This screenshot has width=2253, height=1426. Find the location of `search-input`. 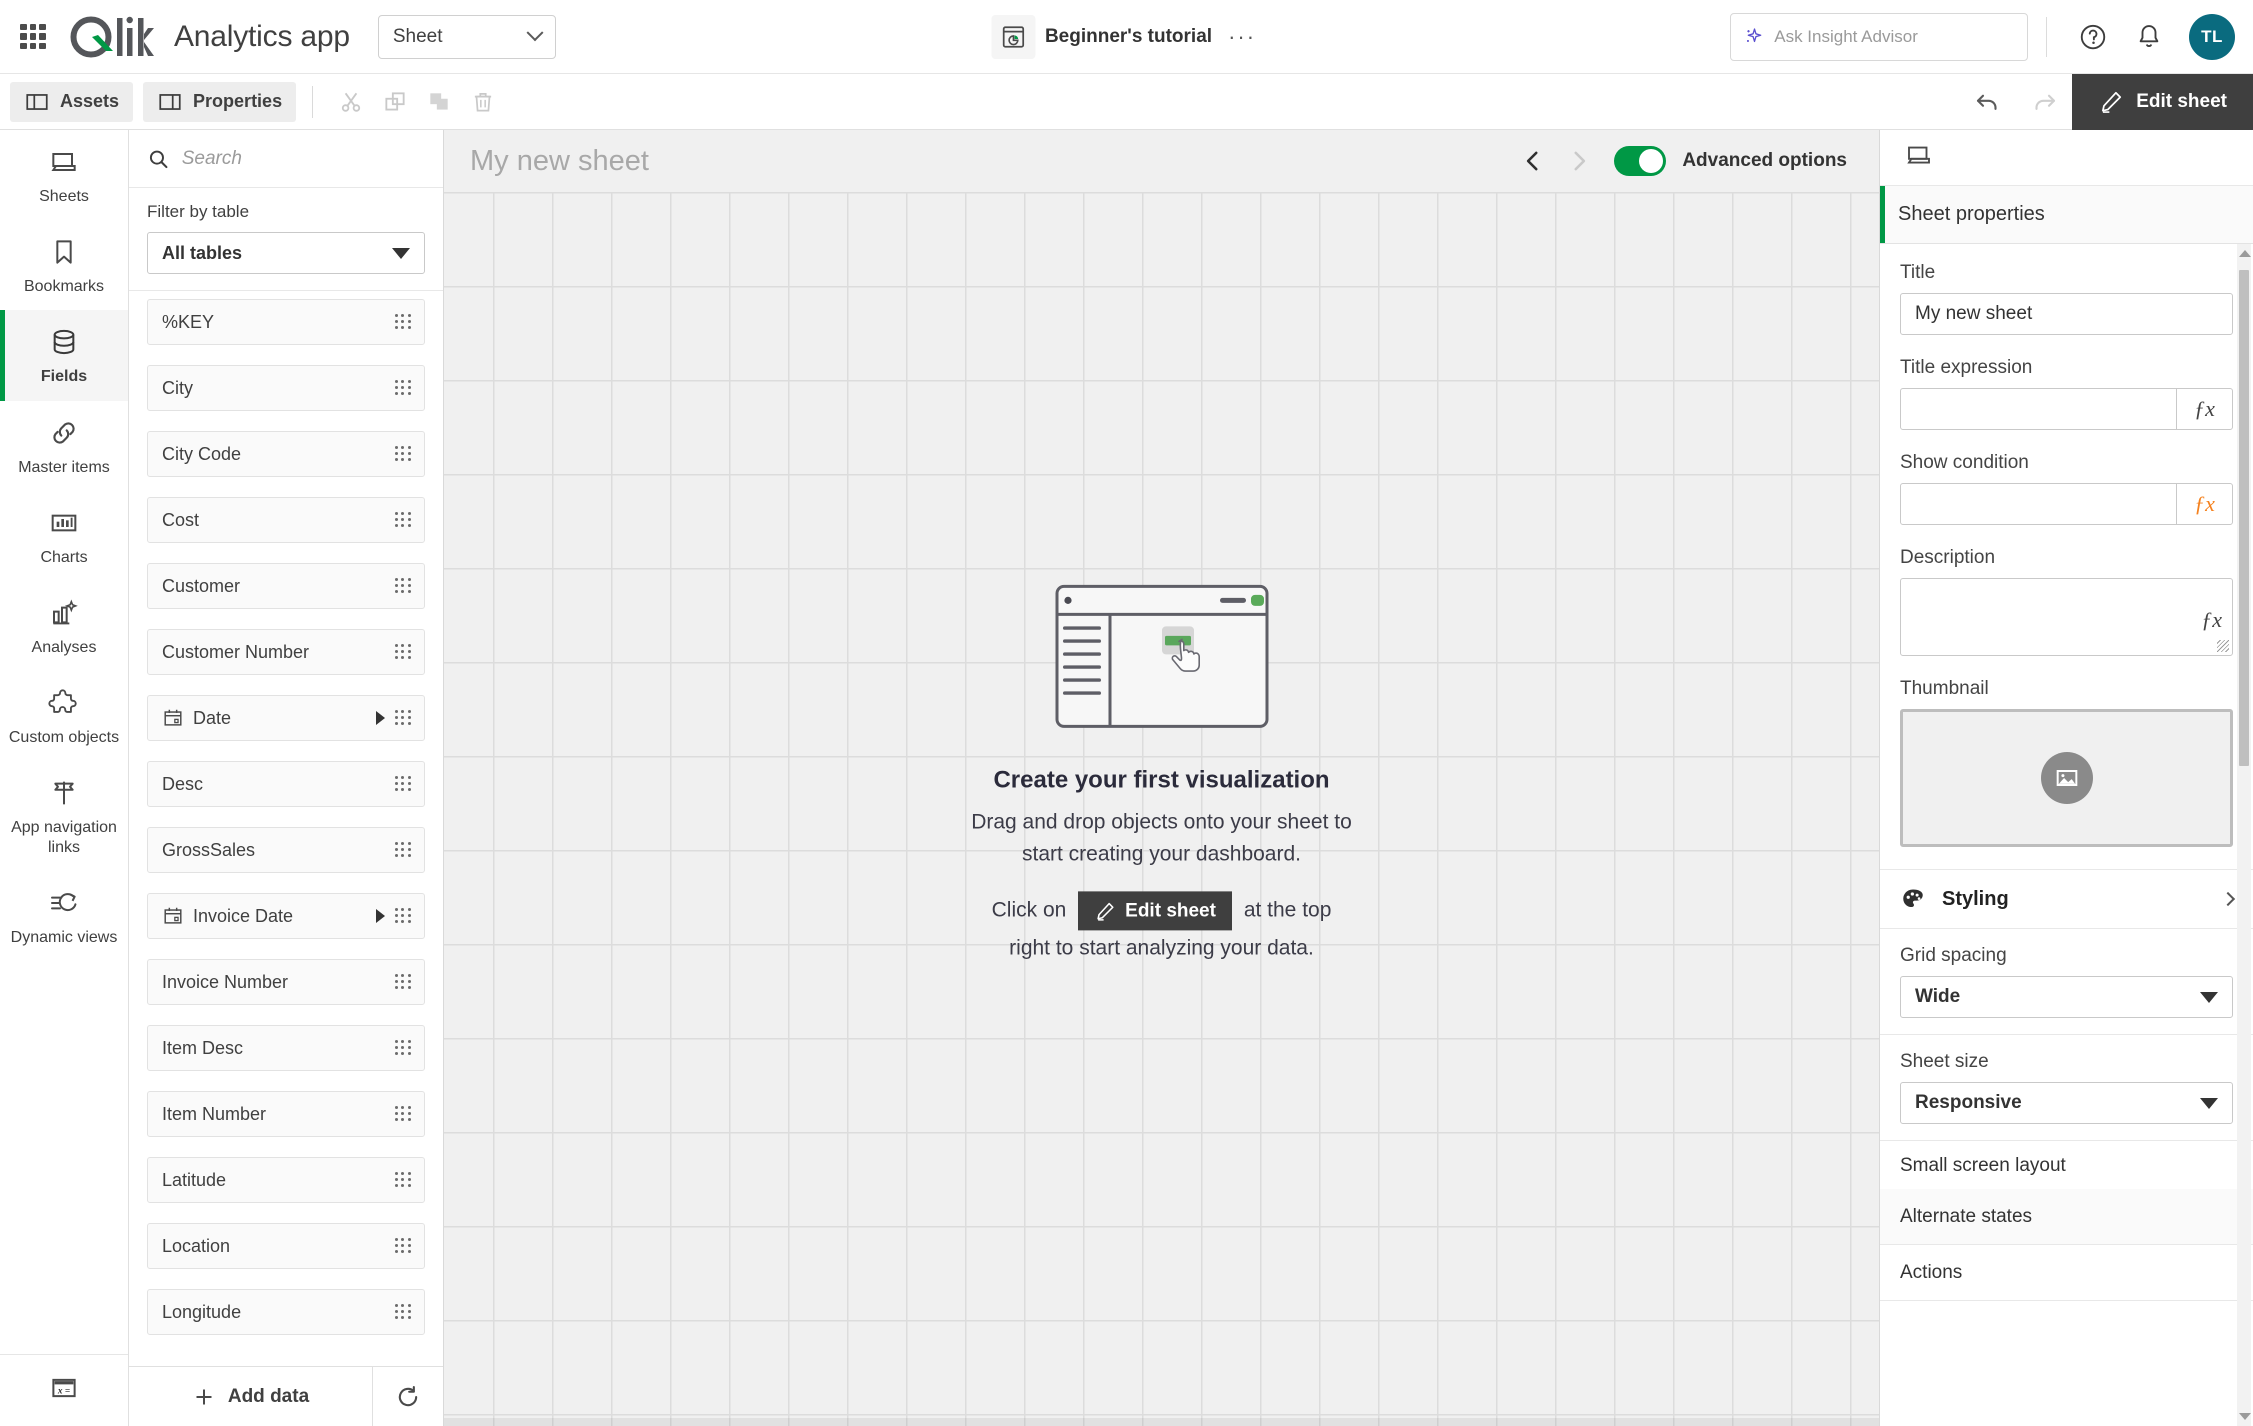

search-input is located at coordinates (303, 158).